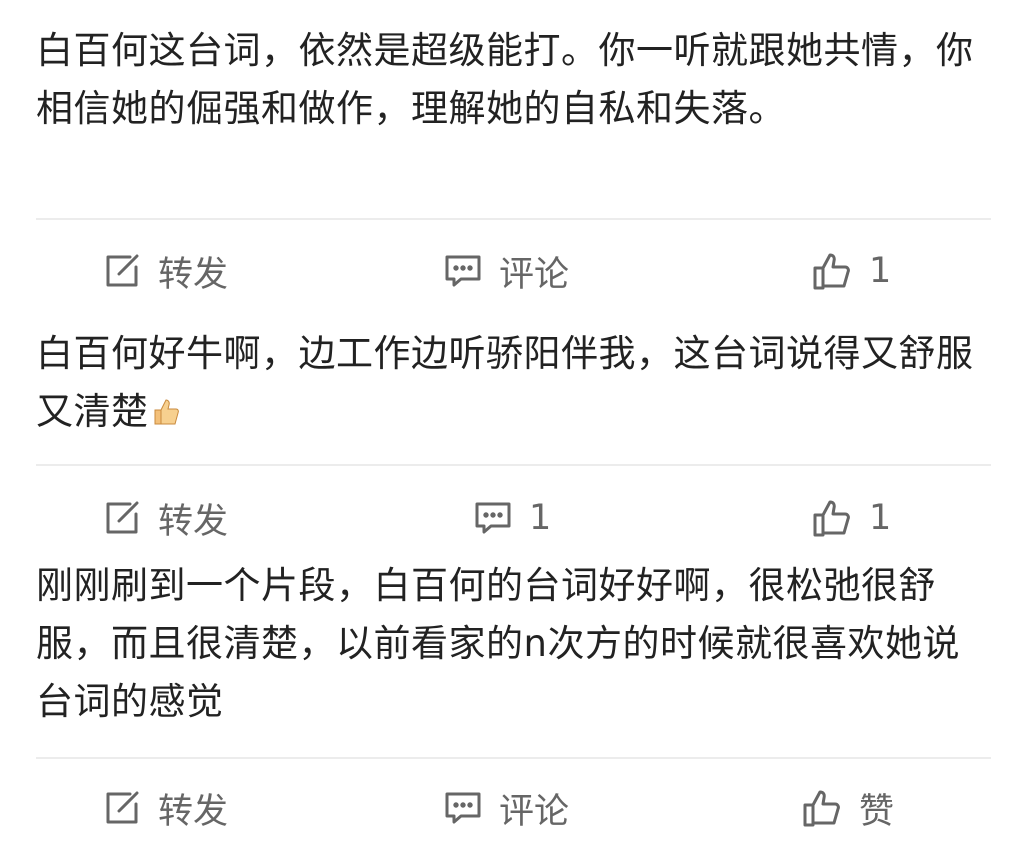 The width and height of the screenshot is (1024, 845). Describe the element at coordinates (540, 518) in the screenshot. I see `comment-count: 1` at that location.